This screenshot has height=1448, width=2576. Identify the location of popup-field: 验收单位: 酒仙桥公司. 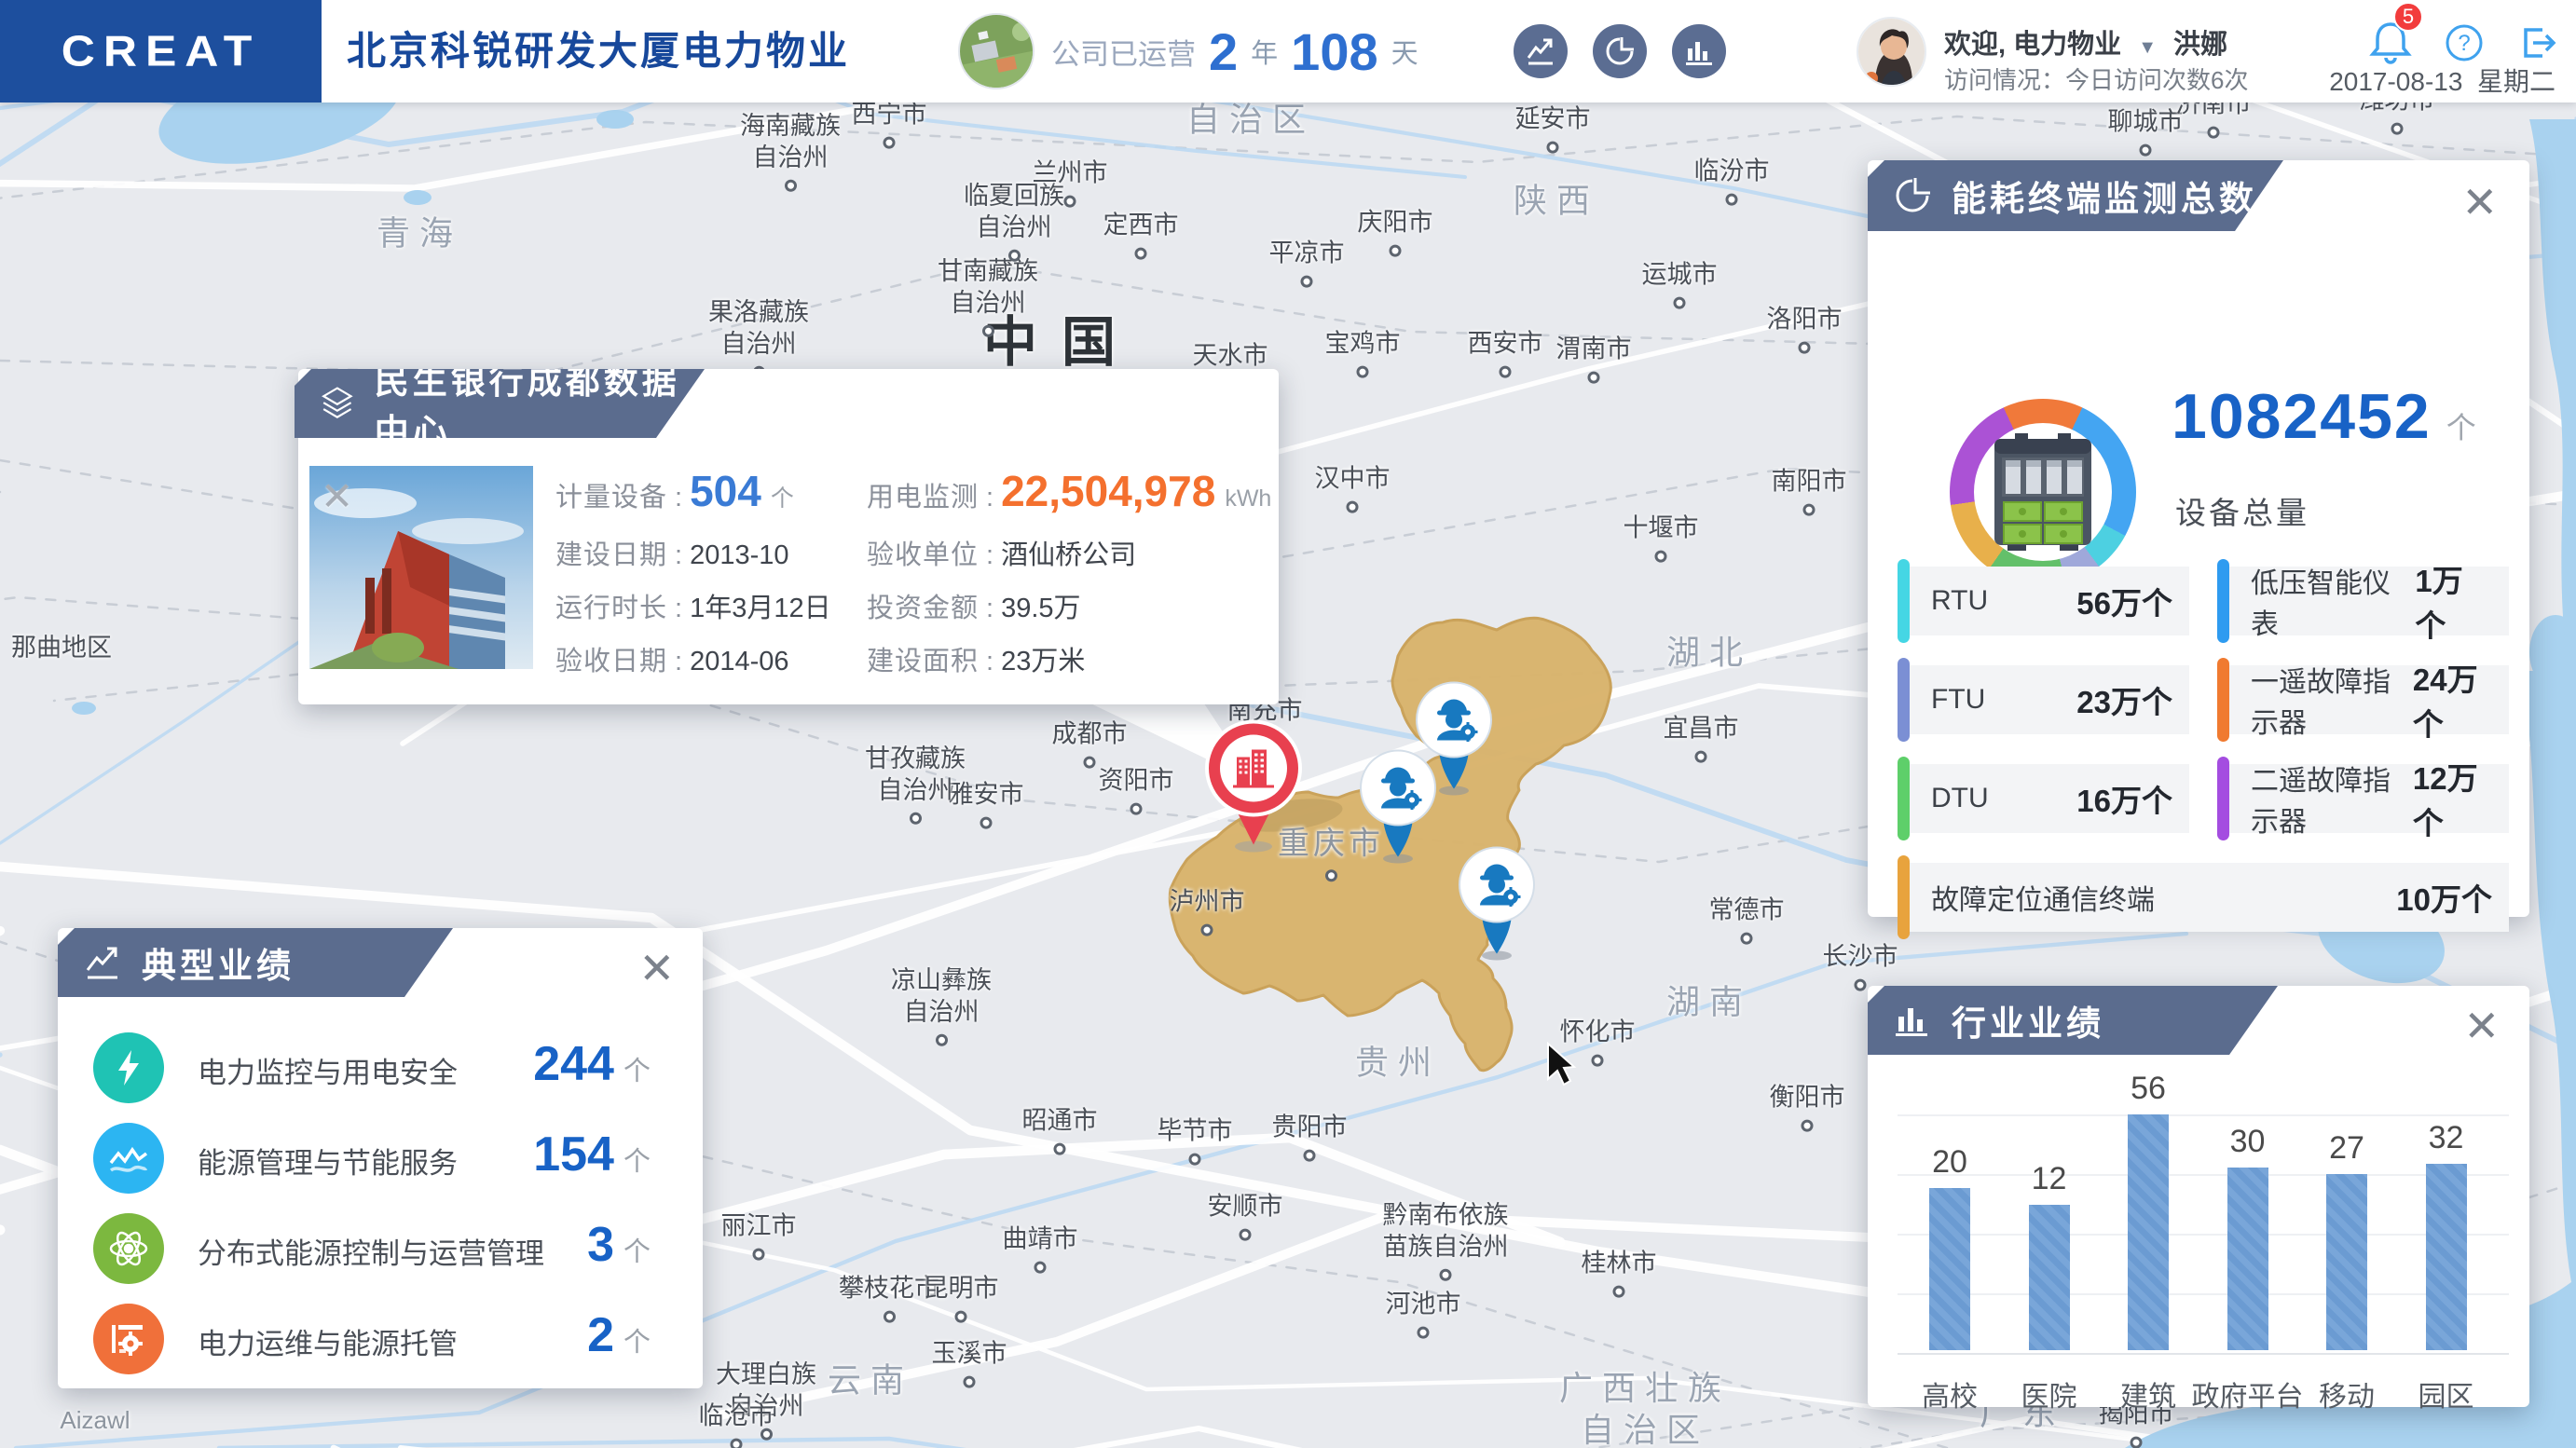
(1002, 555).